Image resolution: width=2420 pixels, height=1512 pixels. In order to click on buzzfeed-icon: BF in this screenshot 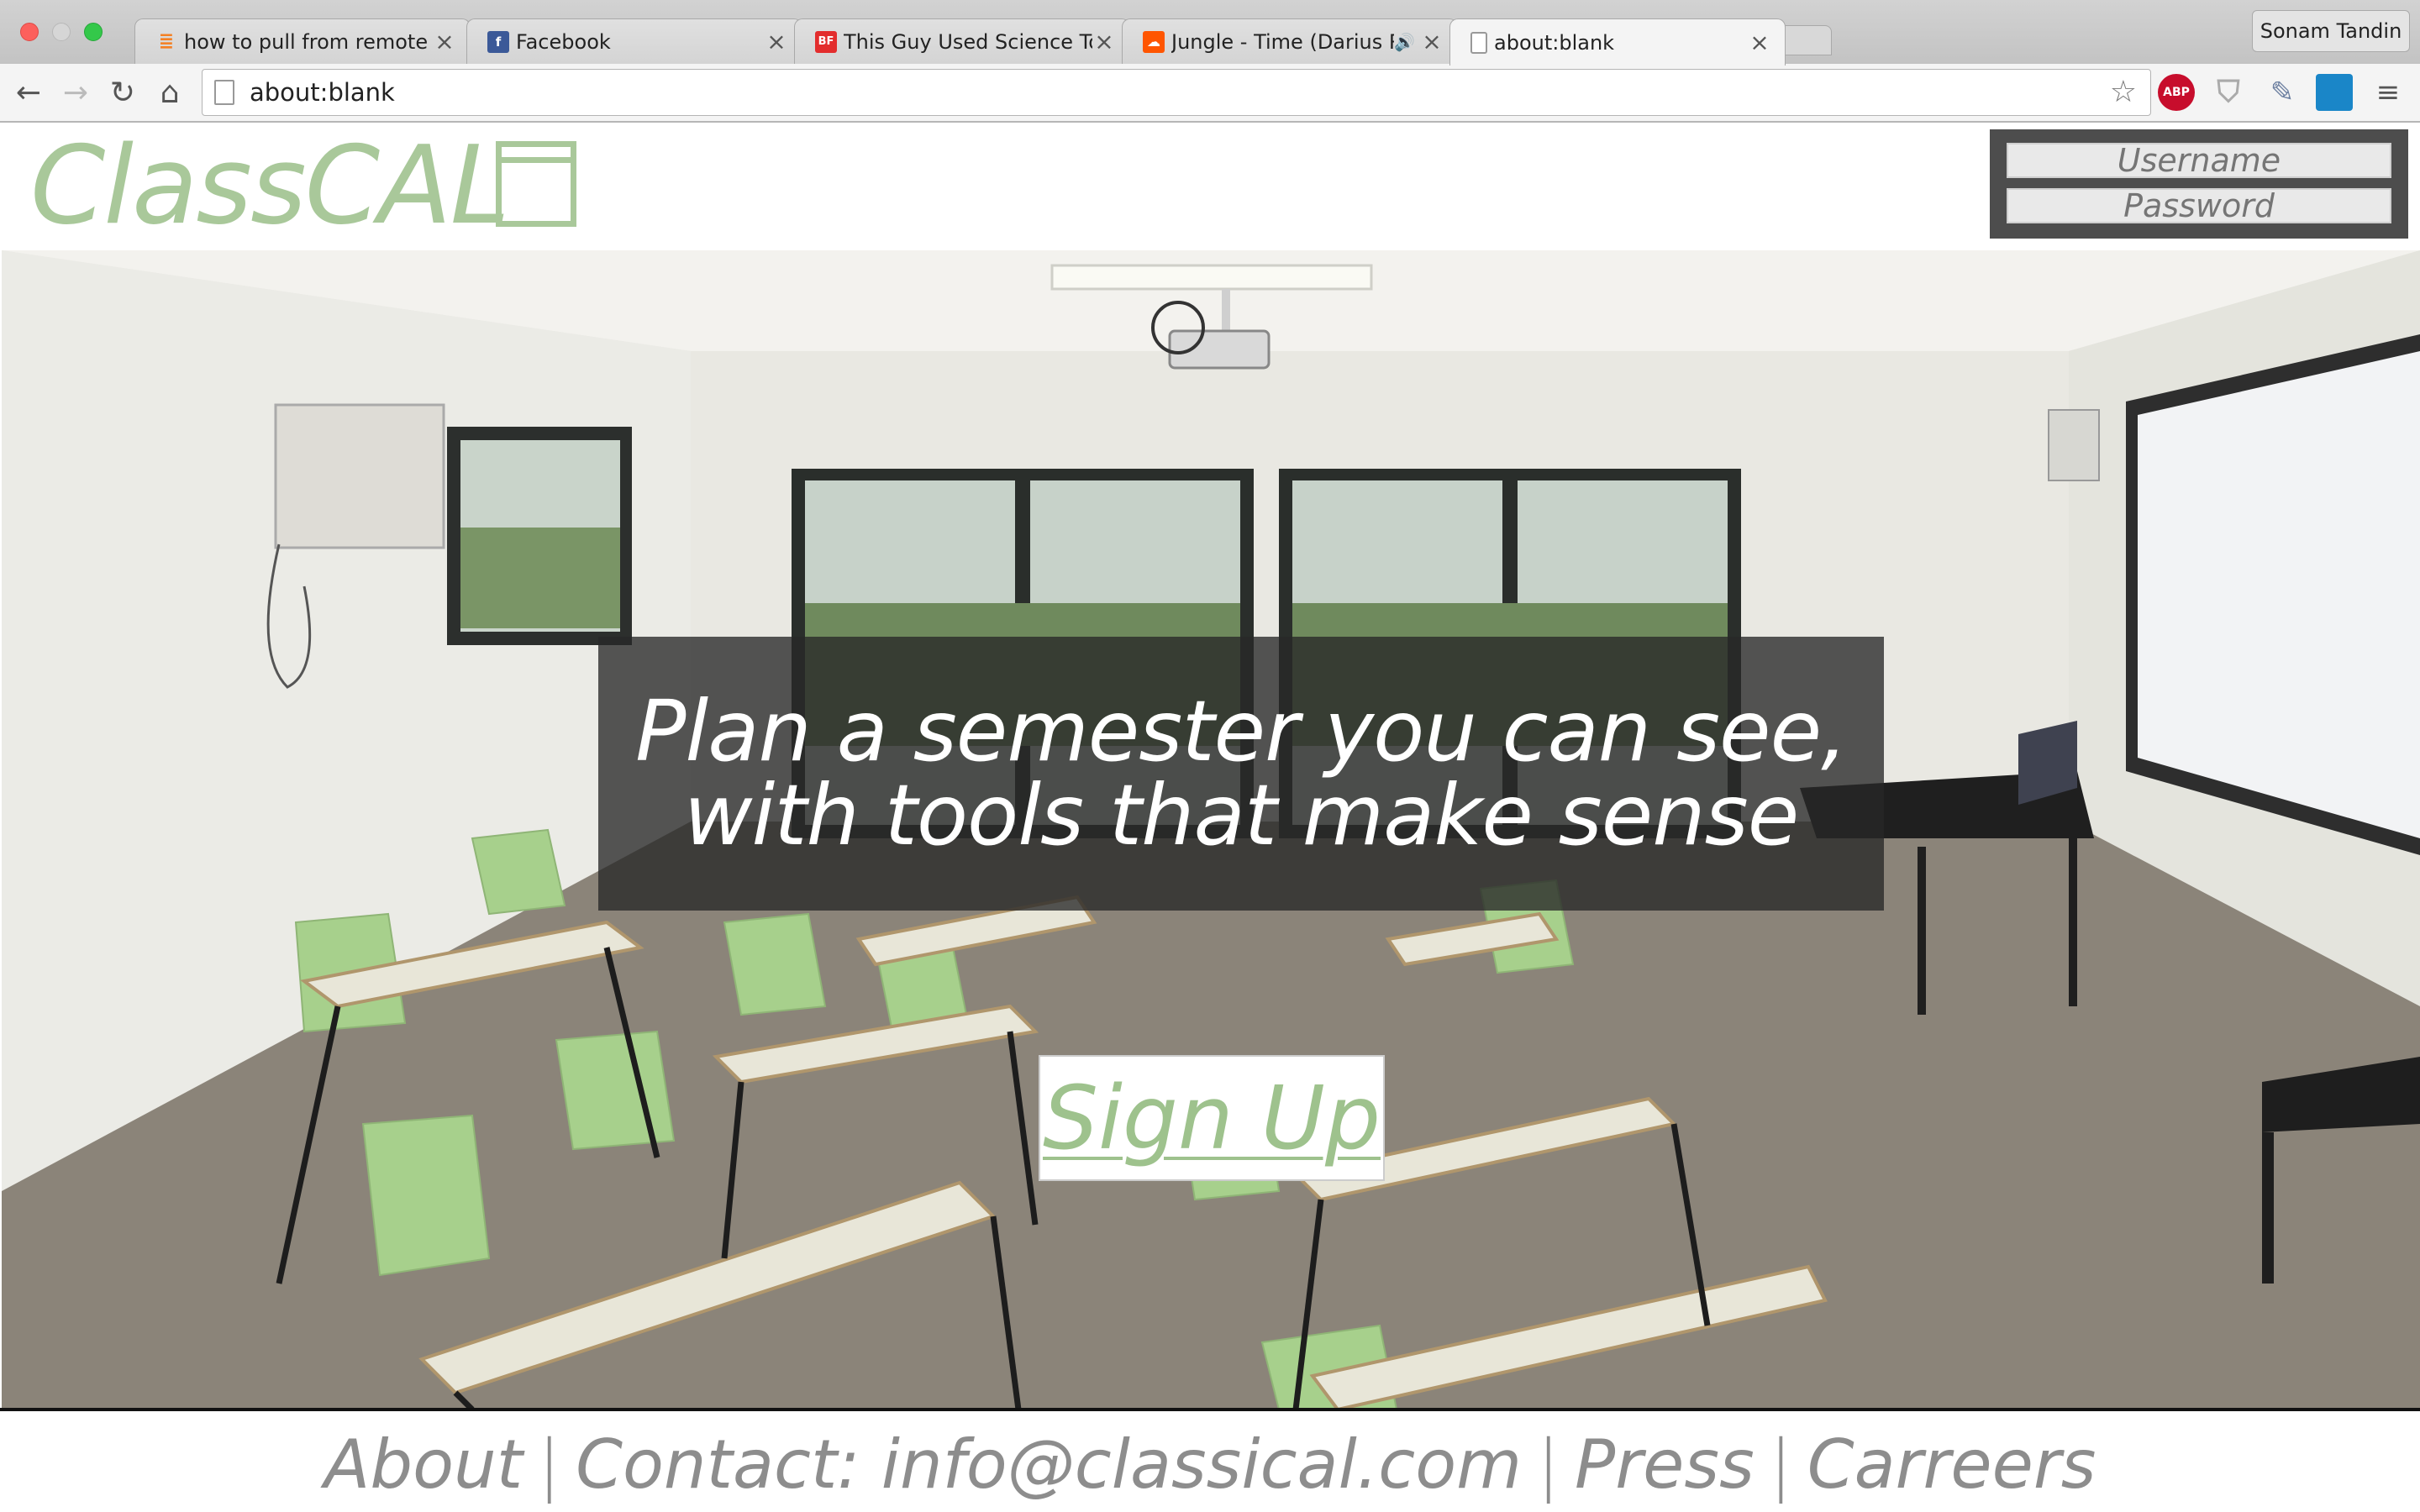, I will do `click(826, 41)`.